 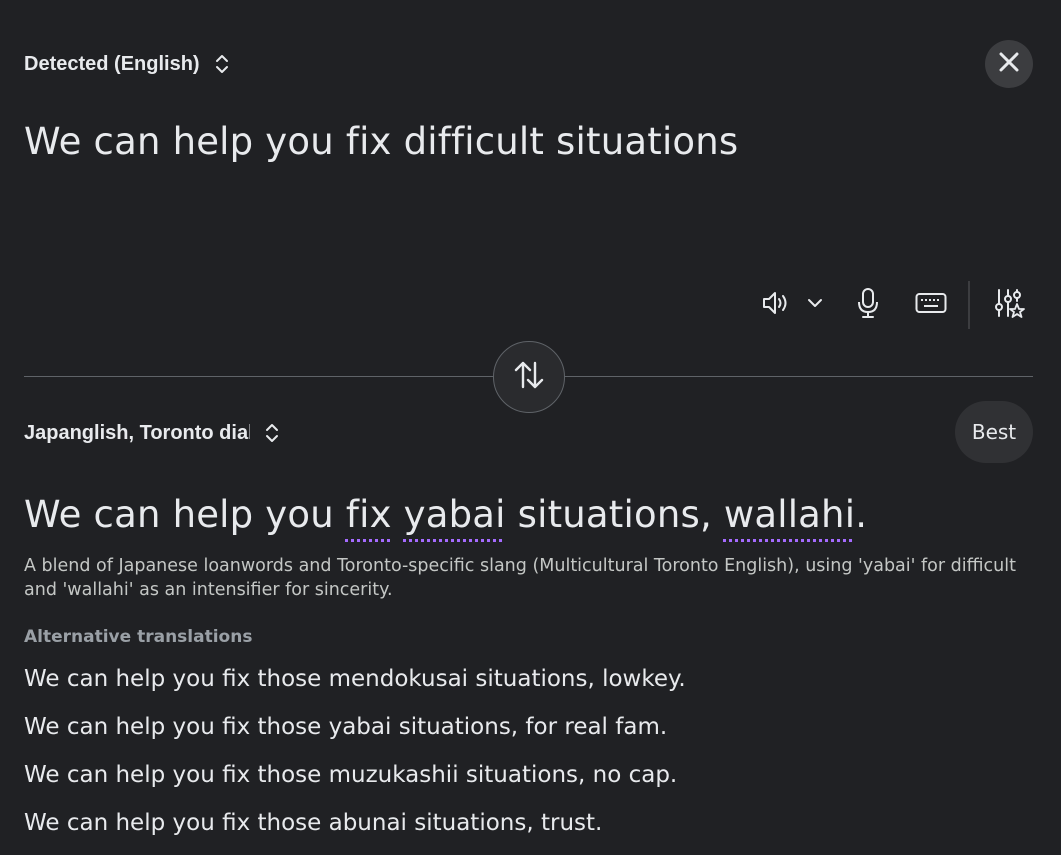 I want to click on target-language-selector: Japanglish, Toronto dialect, so click(x=152, y=433).